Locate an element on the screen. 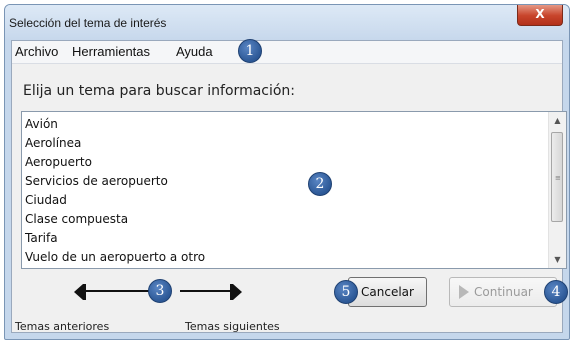 Image resolution: width=576 pixels, height=345 pixels. list-item: Avión is located at coordinates (285, 124).